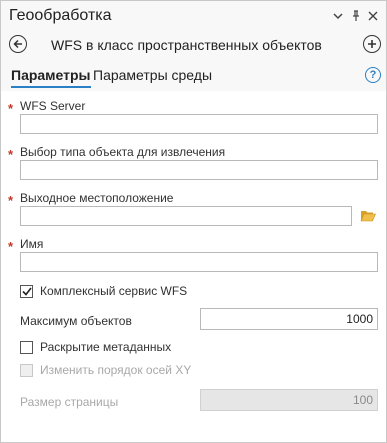  I want to click on close-icon, so click(373, 16).